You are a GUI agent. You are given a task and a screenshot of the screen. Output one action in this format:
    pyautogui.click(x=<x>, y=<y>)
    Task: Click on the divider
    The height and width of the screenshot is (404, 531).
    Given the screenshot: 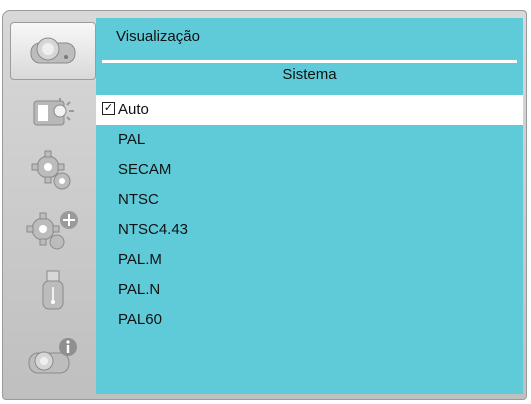 What is the action you would take?
    pyautogui.click(x=309, y=61)
    